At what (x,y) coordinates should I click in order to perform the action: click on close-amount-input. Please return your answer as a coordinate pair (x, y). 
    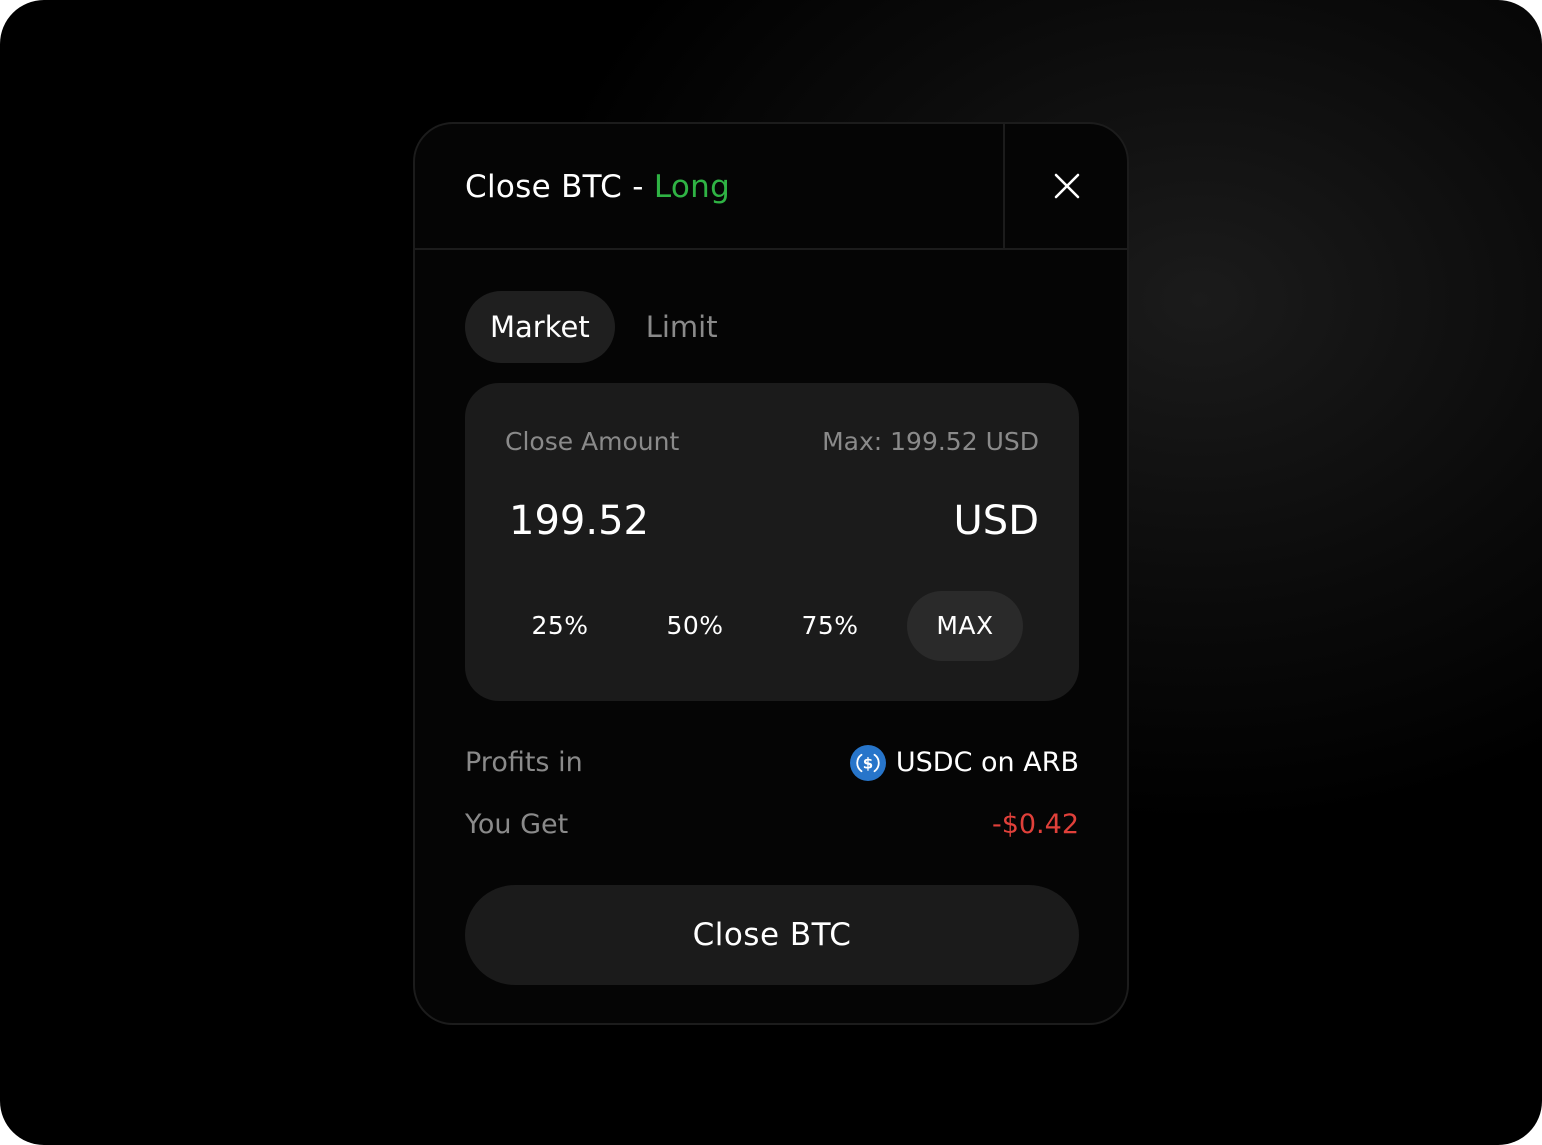
    Looking at the image, I should click on (685, 521).